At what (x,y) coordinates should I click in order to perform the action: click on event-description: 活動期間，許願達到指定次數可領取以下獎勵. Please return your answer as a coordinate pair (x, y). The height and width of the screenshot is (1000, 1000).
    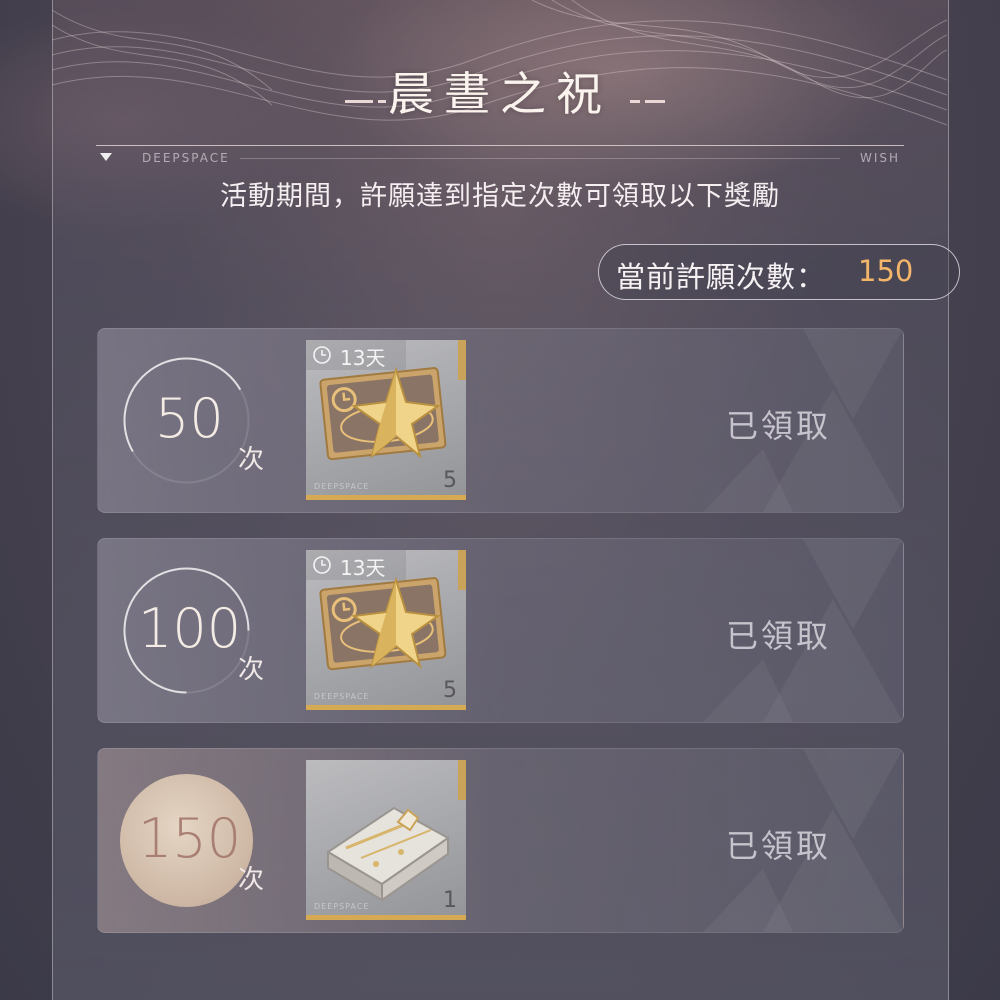
    Looking at the image, I should click on (500, 196).